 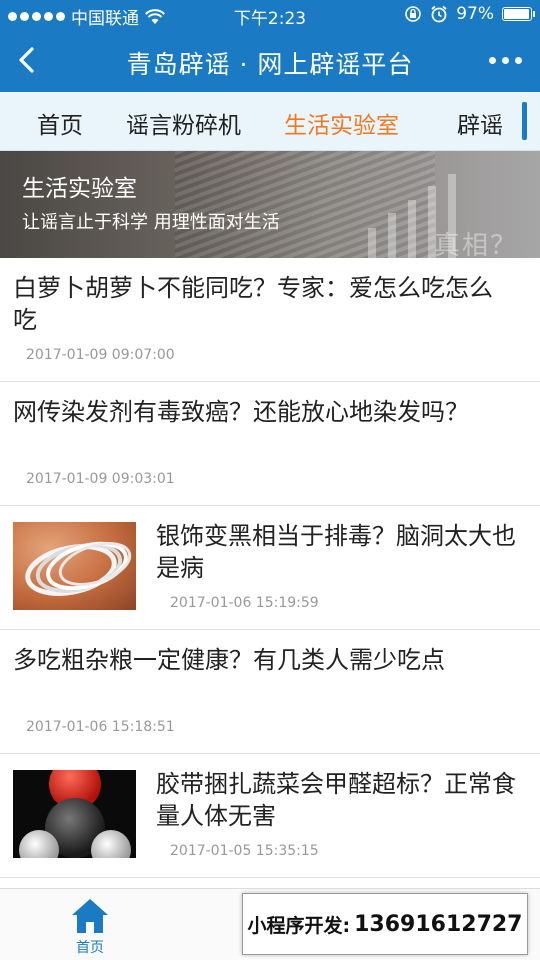 What do you see at coordinates (100, 727) in the screenshot?
I see `article-date: 2017-01-06 15:18:51` at bounding box center [100, 727].